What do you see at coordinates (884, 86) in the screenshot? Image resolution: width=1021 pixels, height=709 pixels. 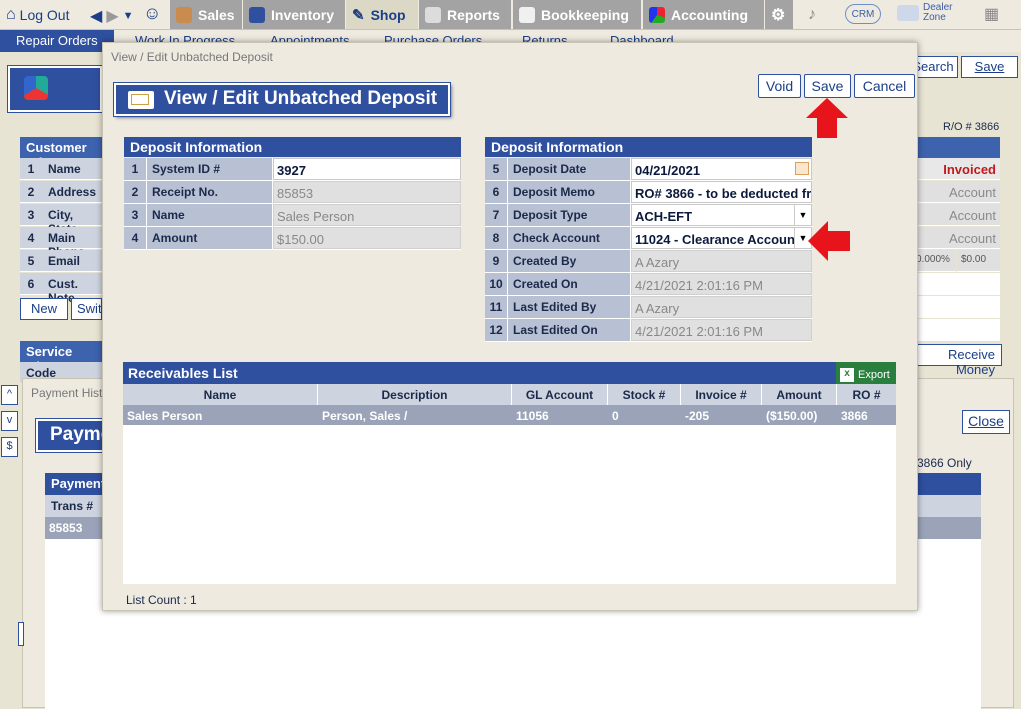 I see `cancel-button: Cancel` at bounding box center [884, 86].